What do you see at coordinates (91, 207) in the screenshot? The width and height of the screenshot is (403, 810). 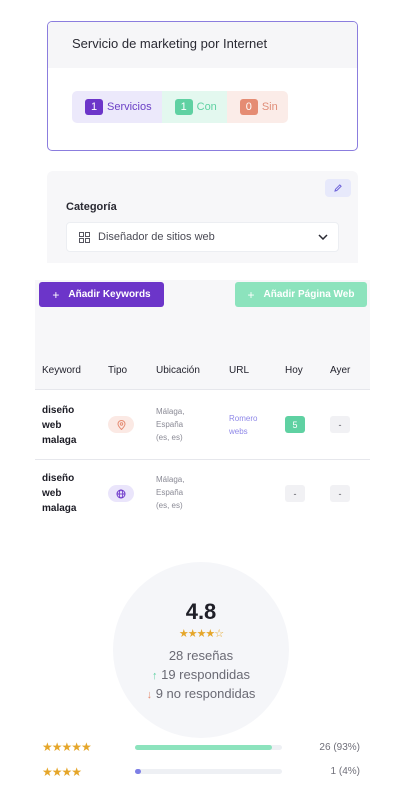 I see `category-label: Categoría` at bounding box center [91, 207].